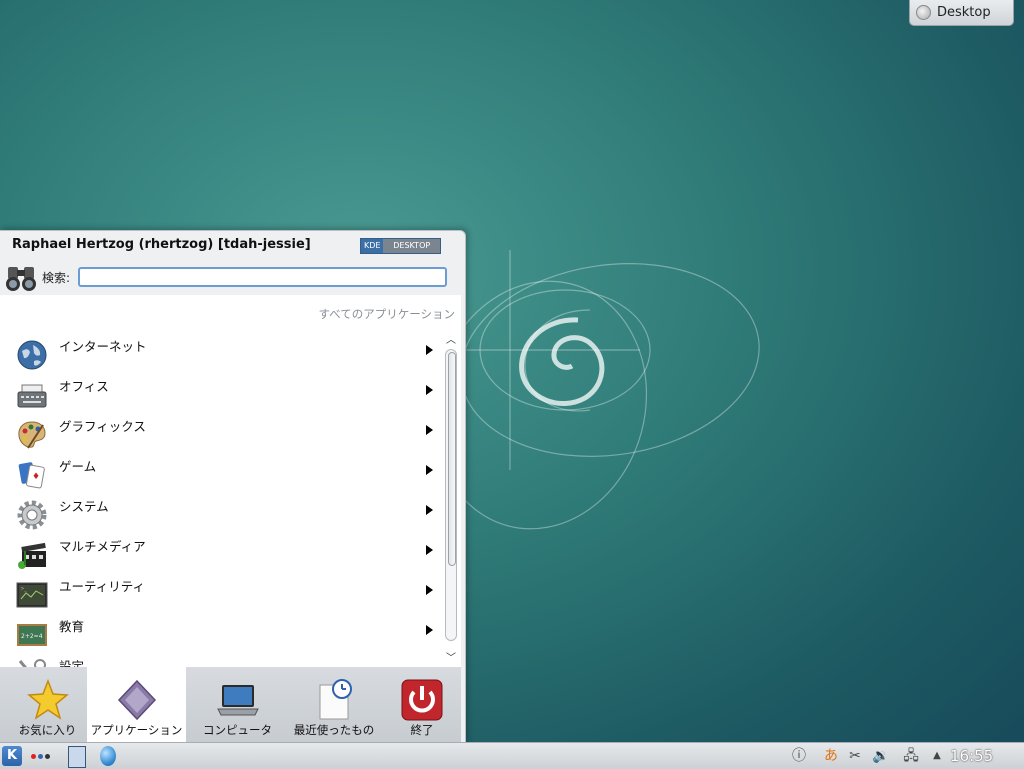 Image resolution: width=1024 pixels, height=769 pixels. Describe the element at coordinates (831, 756) in the screenshot. I see `input-method-icon: あ` at that location.